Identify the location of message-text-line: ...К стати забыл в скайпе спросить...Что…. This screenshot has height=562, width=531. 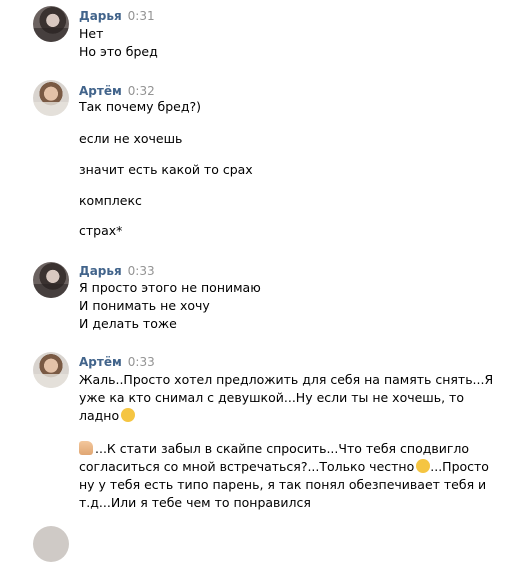
(274, 449).